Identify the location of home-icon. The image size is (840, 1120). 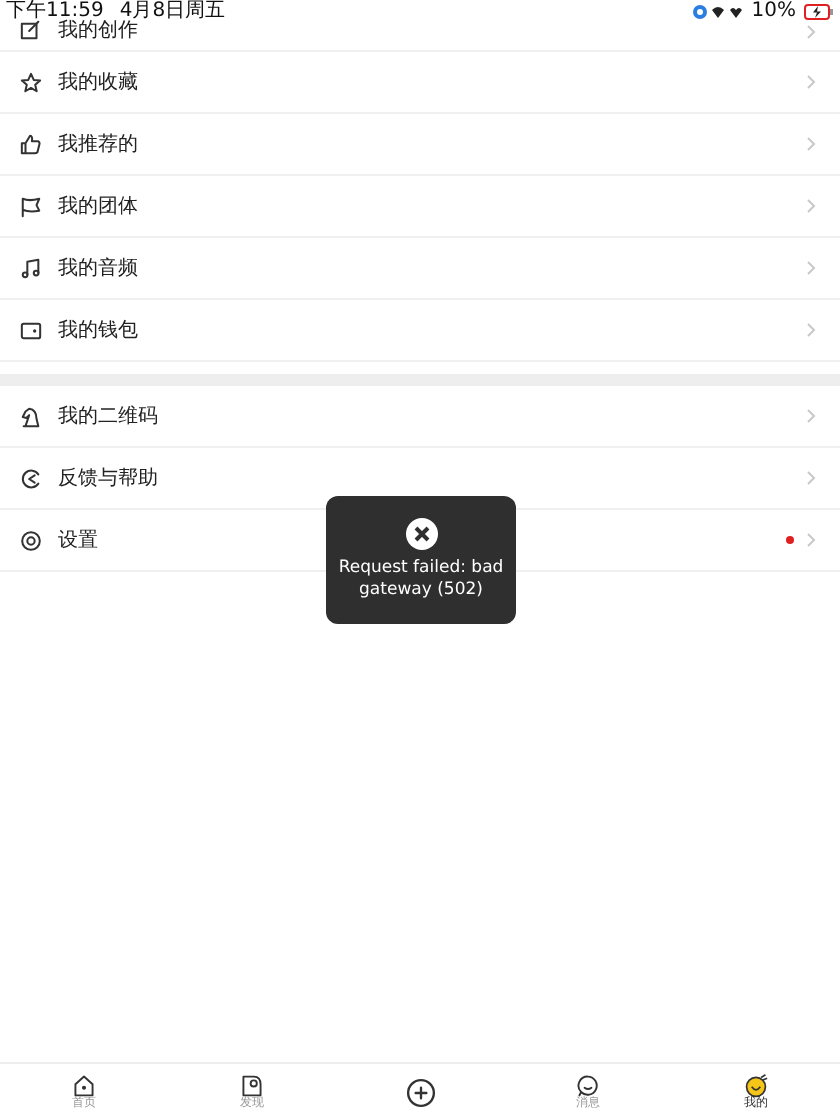
(84, 1086).